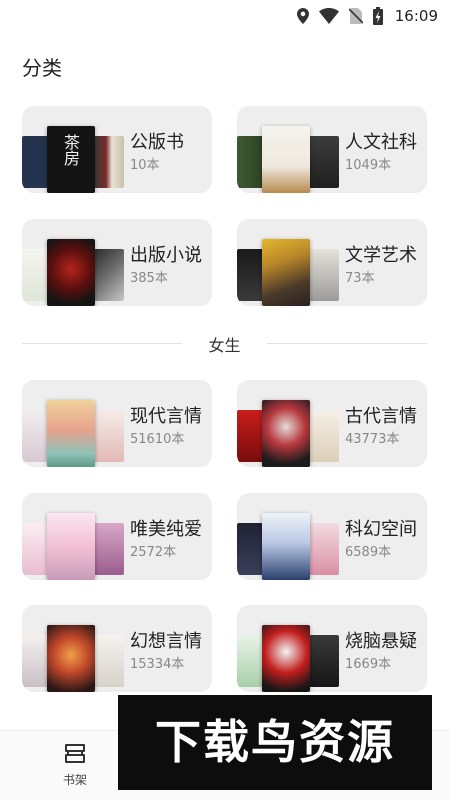 This screenshot has width=450, height=800. Describe the element at coordinates (166, 255) in the screenshot. I see `category-name: 出版小说` at that location.